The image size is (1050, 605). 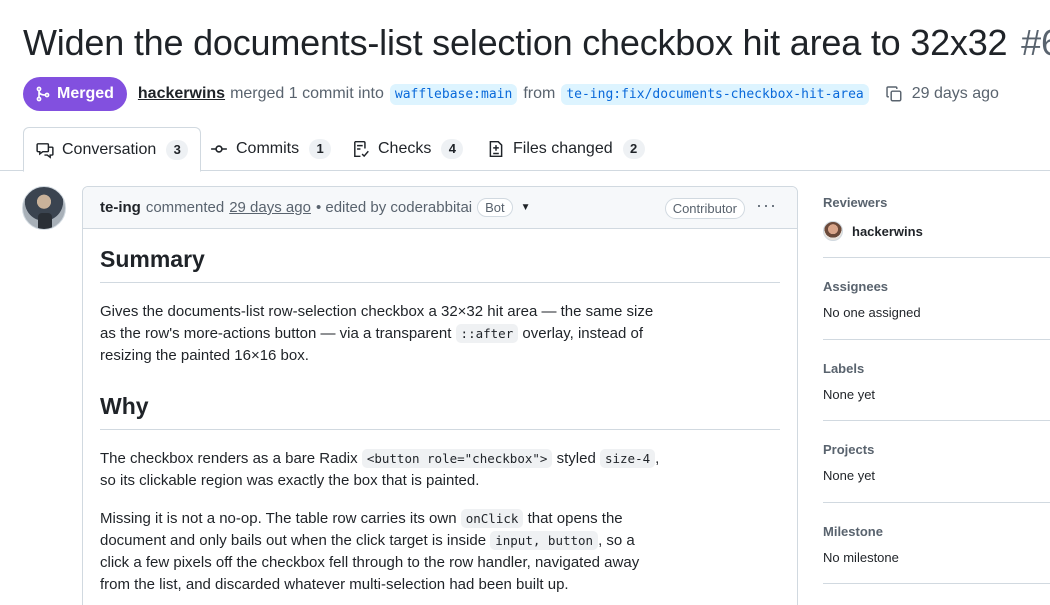 I want to click on reviewer-item: hackerwins, so click(x=936, y=231).